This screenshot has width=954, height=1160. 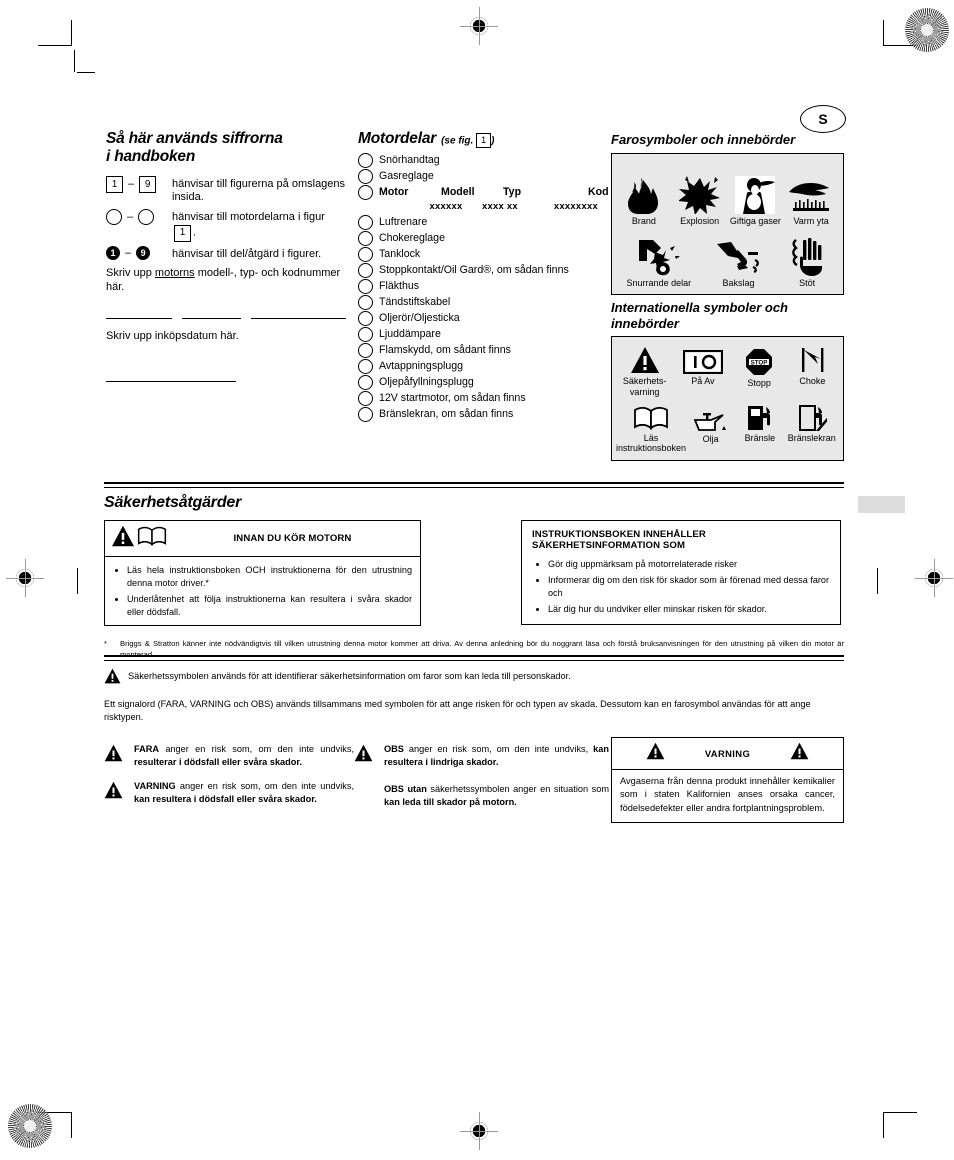 What do you see at coordinates (55, 46) in the screenshot?
I see `crop-mark-tl-h` at bounding box center [55, 46].